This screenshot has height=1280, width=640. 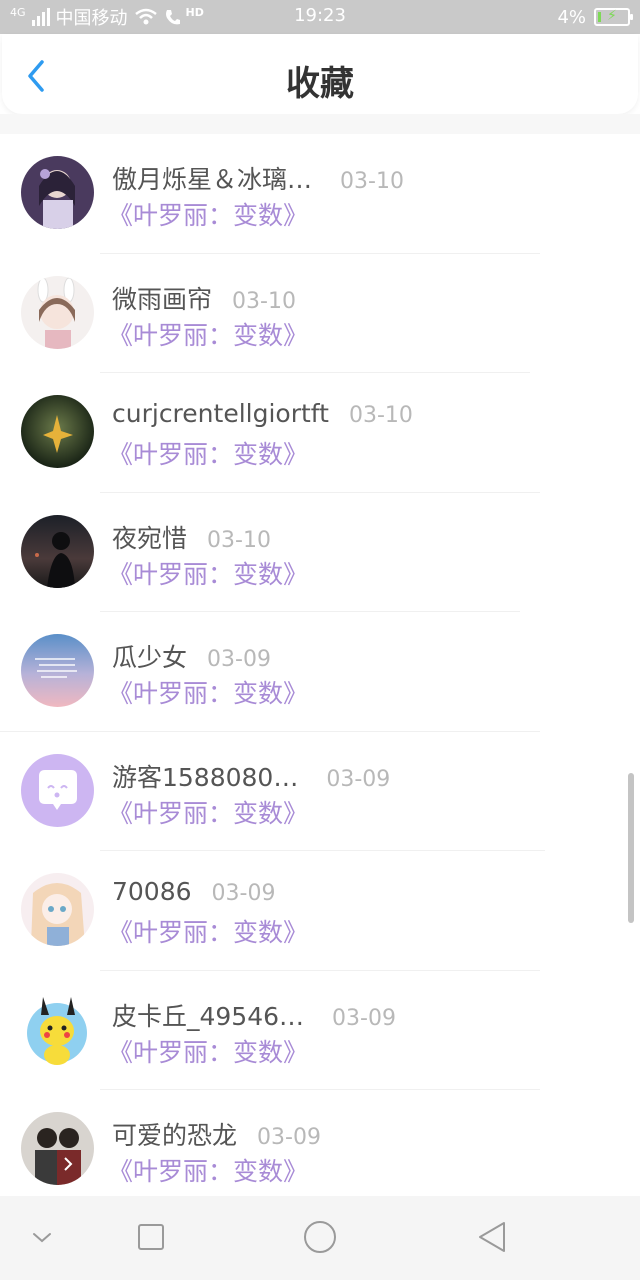 What do you see at coordinates (320, 911) in the screenshot?
I see `list-item: 70086 03-09 《叶罗丽：变数》` at bounding box center [320, 911].